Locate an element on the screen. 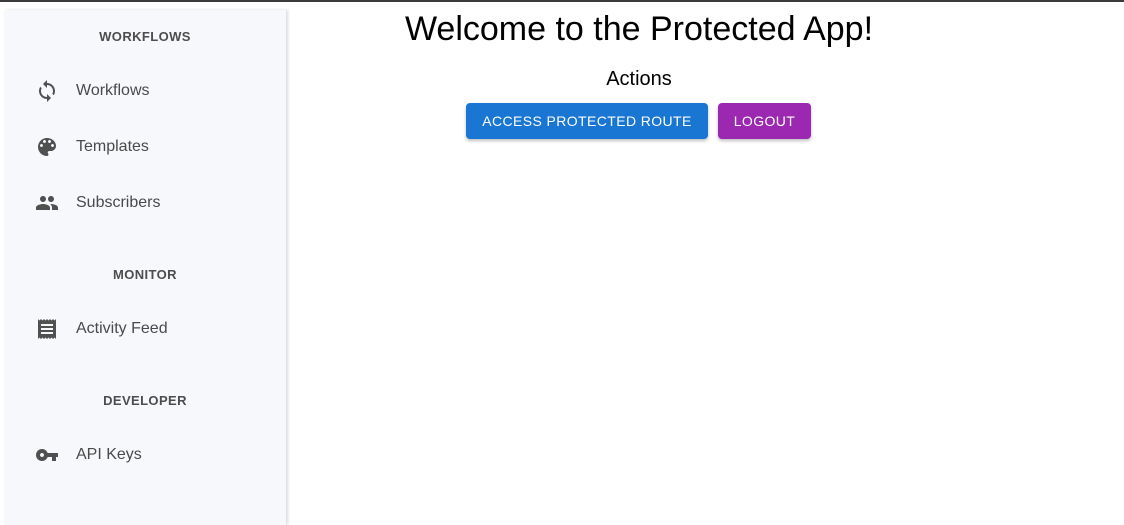  sidebar-item-activity-feed: Activity Feed is located at coordinates (145, 329).